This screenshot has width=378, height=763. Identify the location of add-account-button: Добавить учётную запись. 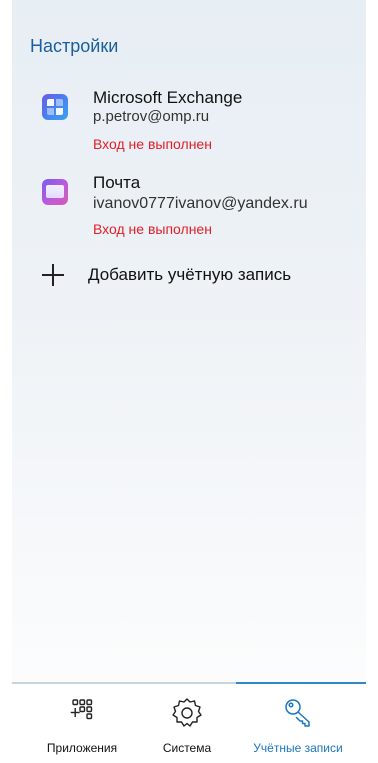
(192, 275).